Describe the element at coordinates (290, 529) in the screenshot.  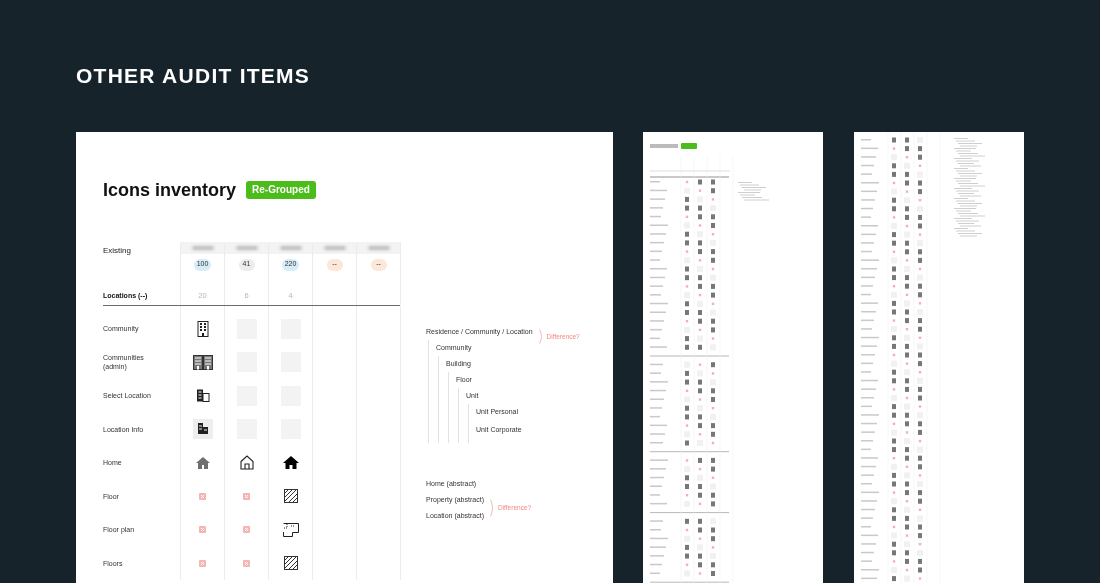
I see `floor-plan-icon` at that location.